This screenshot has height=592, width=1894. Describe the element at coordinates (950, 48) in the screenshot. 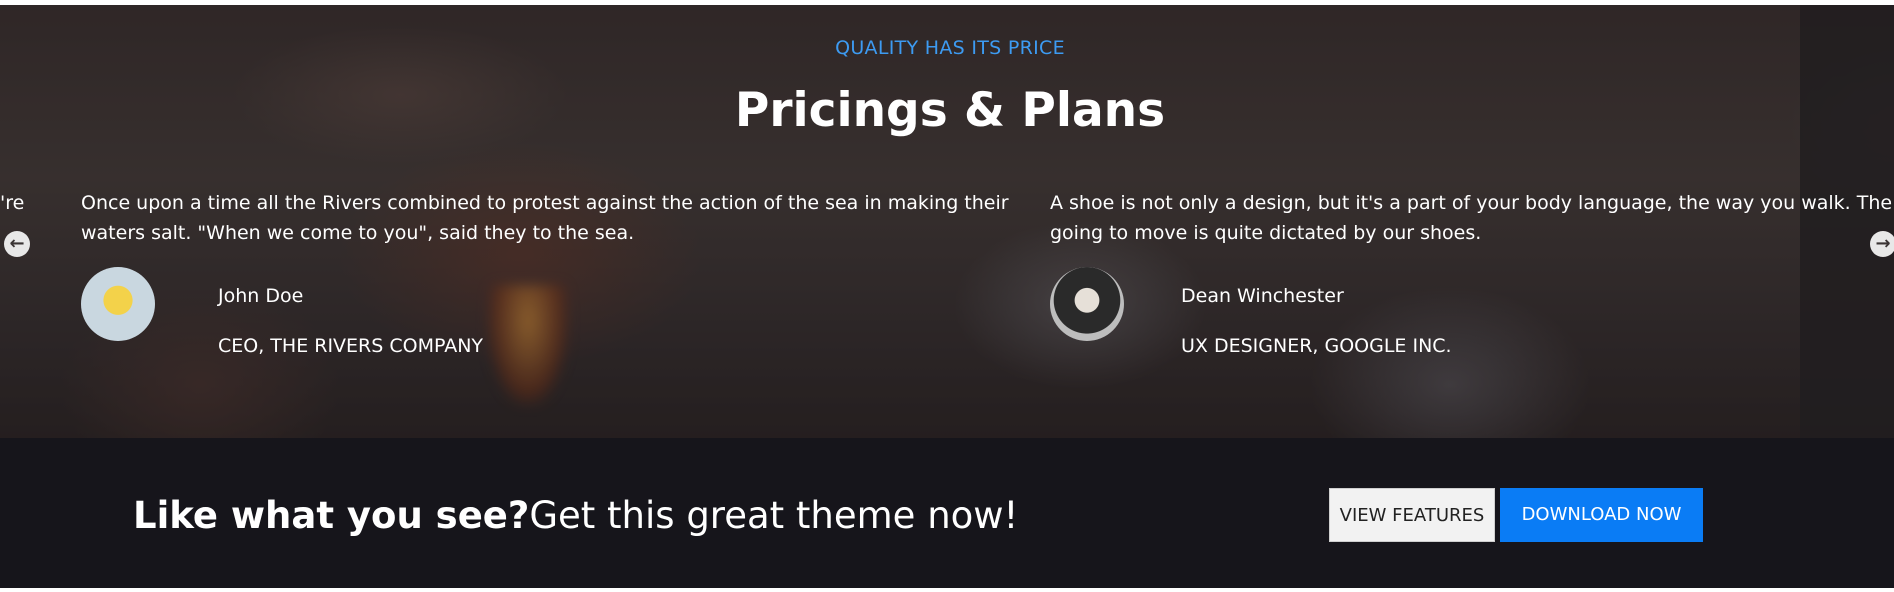

I see `section-eyebrow: QUALITY HAS ITS PRICE` at that location.